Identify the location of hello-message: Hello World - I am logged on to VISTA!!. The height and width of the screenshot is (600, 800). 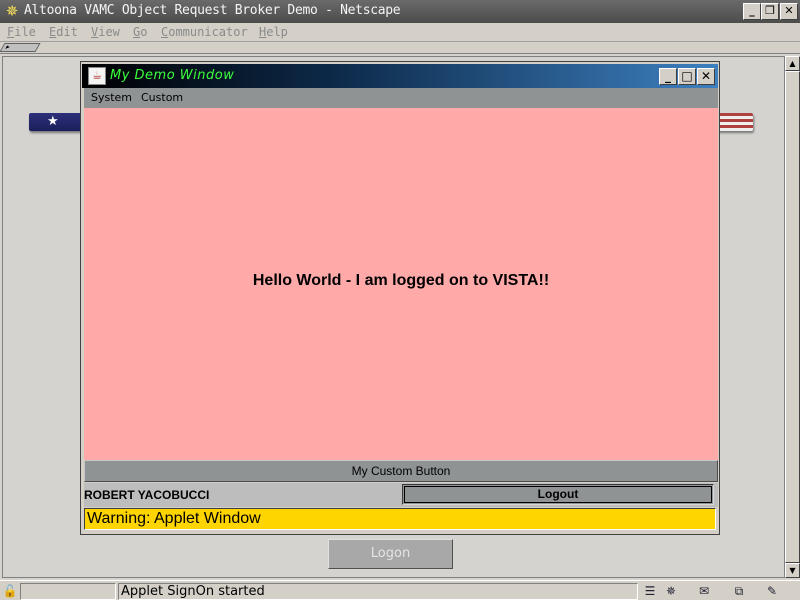
(401, 280).